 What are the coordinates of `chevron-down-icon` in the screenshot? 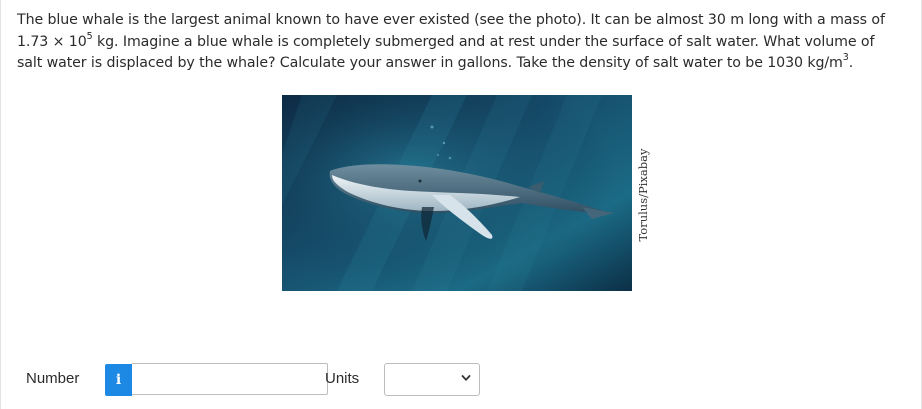 It's located at (466, 378).